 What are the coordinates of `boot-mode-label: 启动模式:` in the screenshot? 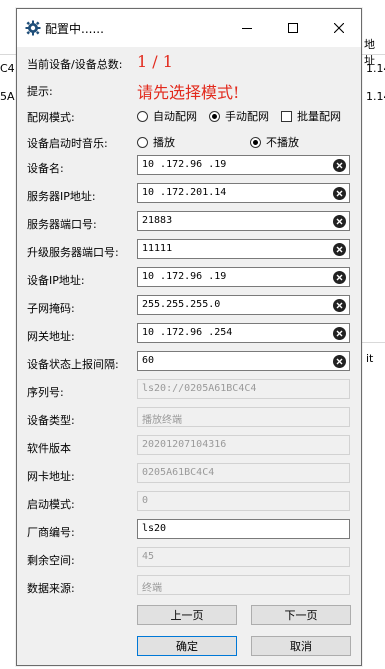 It's located at (51, 504).